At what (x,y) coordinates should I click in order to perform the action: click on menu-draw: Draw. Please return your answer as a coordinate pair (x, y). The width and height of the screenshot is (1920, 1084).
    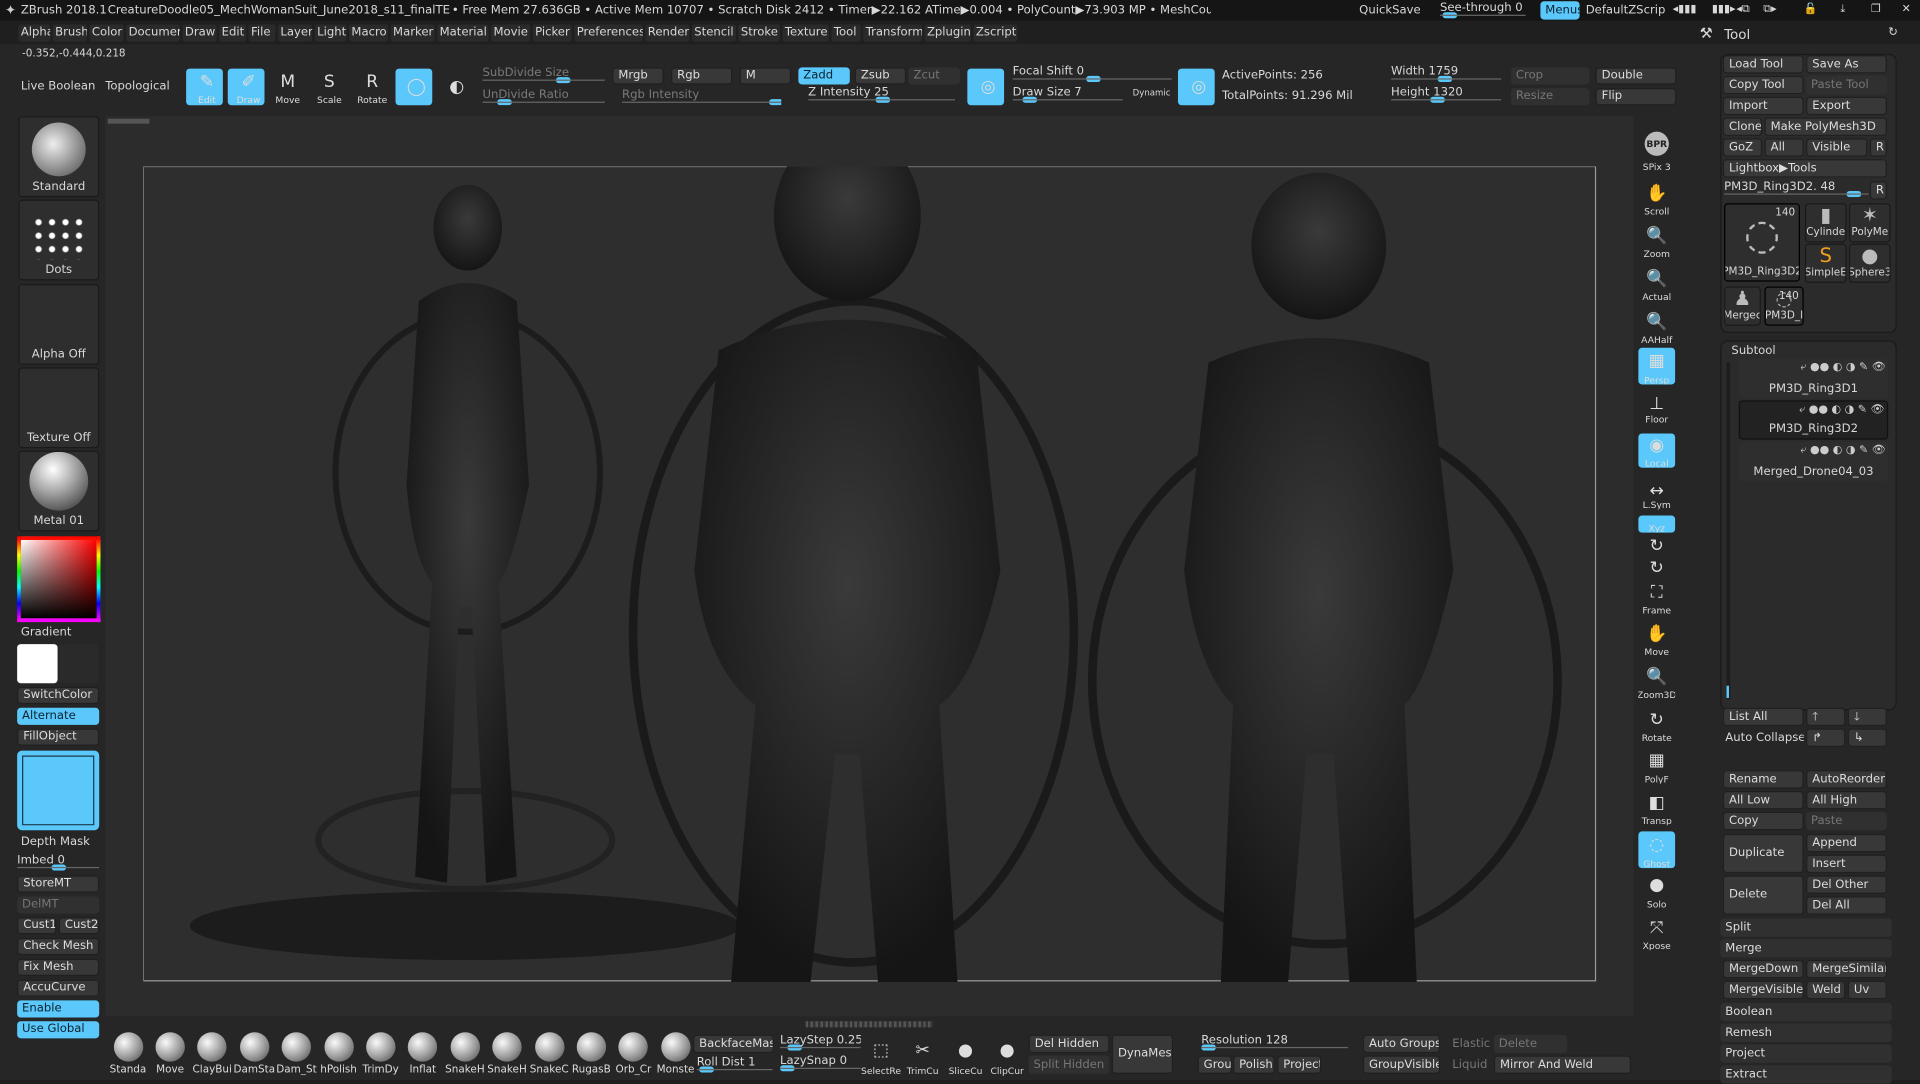
    Looking at the image, I should click on (199, 33).